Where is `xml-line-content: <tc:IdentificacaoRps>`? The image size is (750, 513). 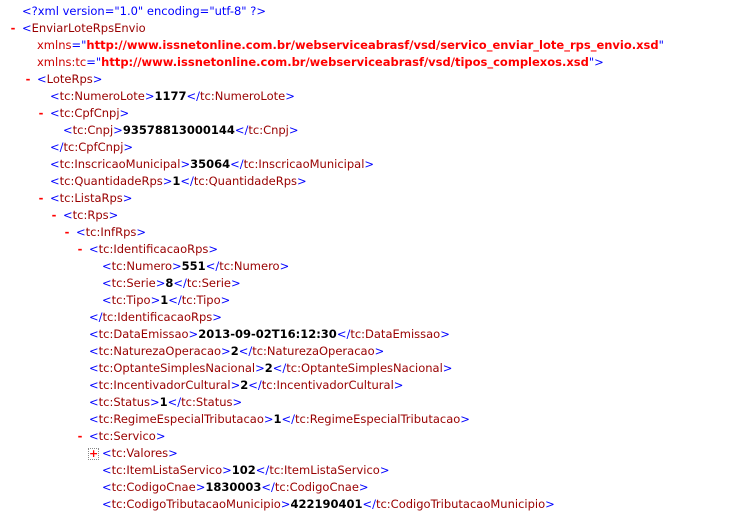
xml-line-content: <tc:IdentificacaoRps> is located at coordinates (153, 249).